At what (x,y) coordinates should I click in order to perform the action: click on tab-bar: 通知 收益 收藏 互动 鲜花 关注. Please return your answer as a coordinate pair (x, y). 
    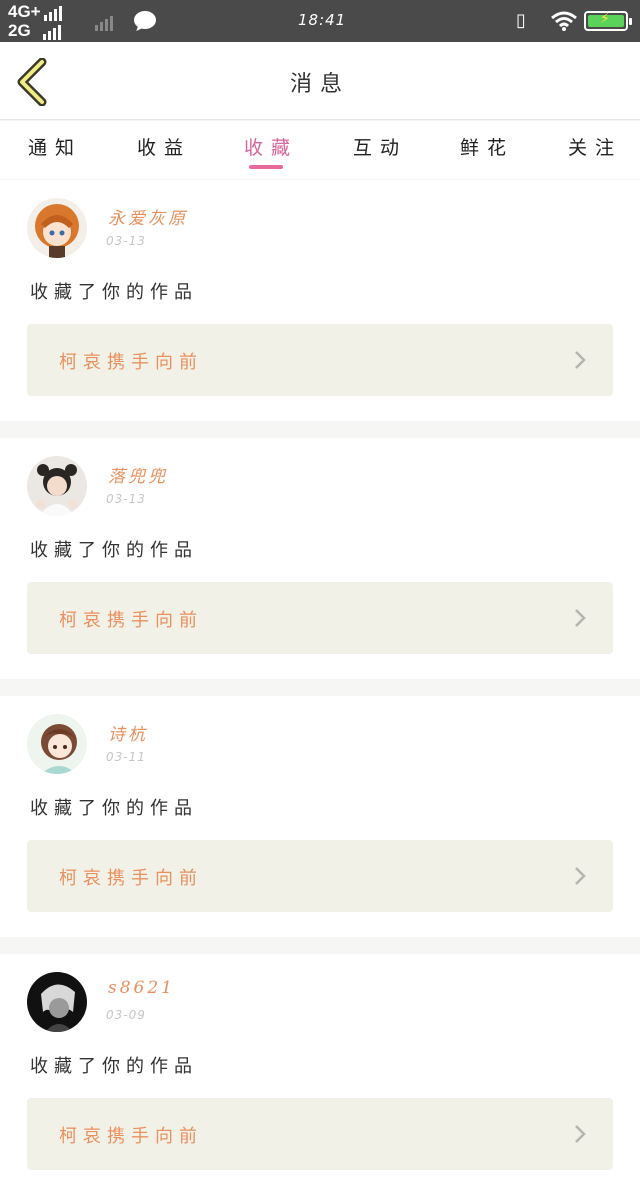
    Looking at the image, I should click on (320, 150).